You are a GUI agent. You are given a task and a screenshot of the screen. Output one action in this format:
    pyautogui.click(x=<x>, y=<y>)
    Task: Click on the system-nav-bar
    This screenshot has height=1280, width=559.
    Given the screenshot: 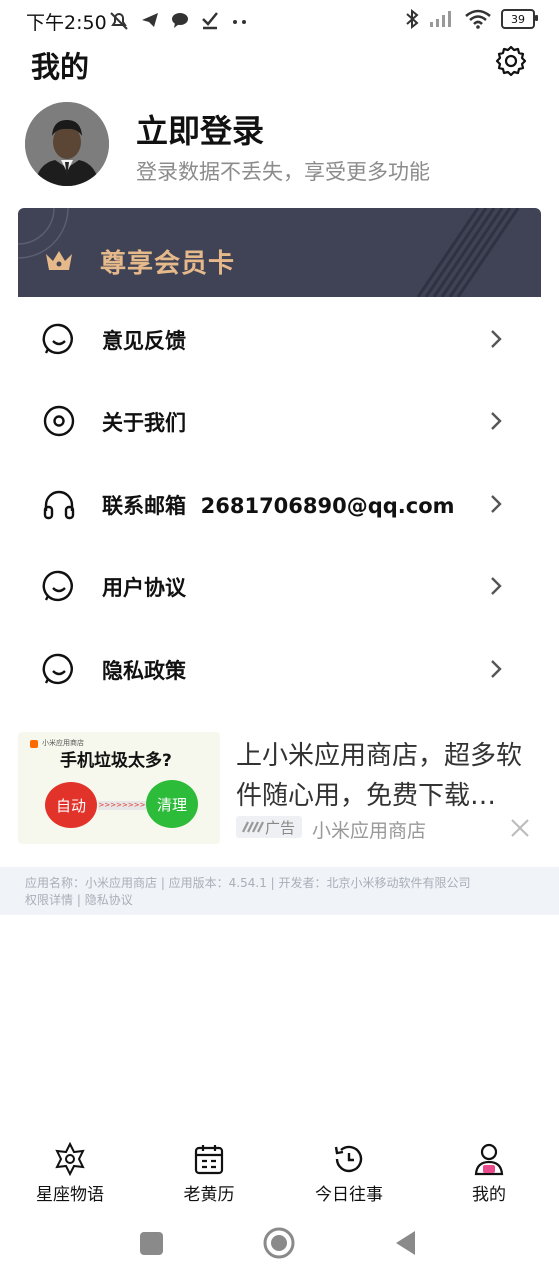 What is the action you would take?
    pyautogui.click(x=279, y=1245)
    